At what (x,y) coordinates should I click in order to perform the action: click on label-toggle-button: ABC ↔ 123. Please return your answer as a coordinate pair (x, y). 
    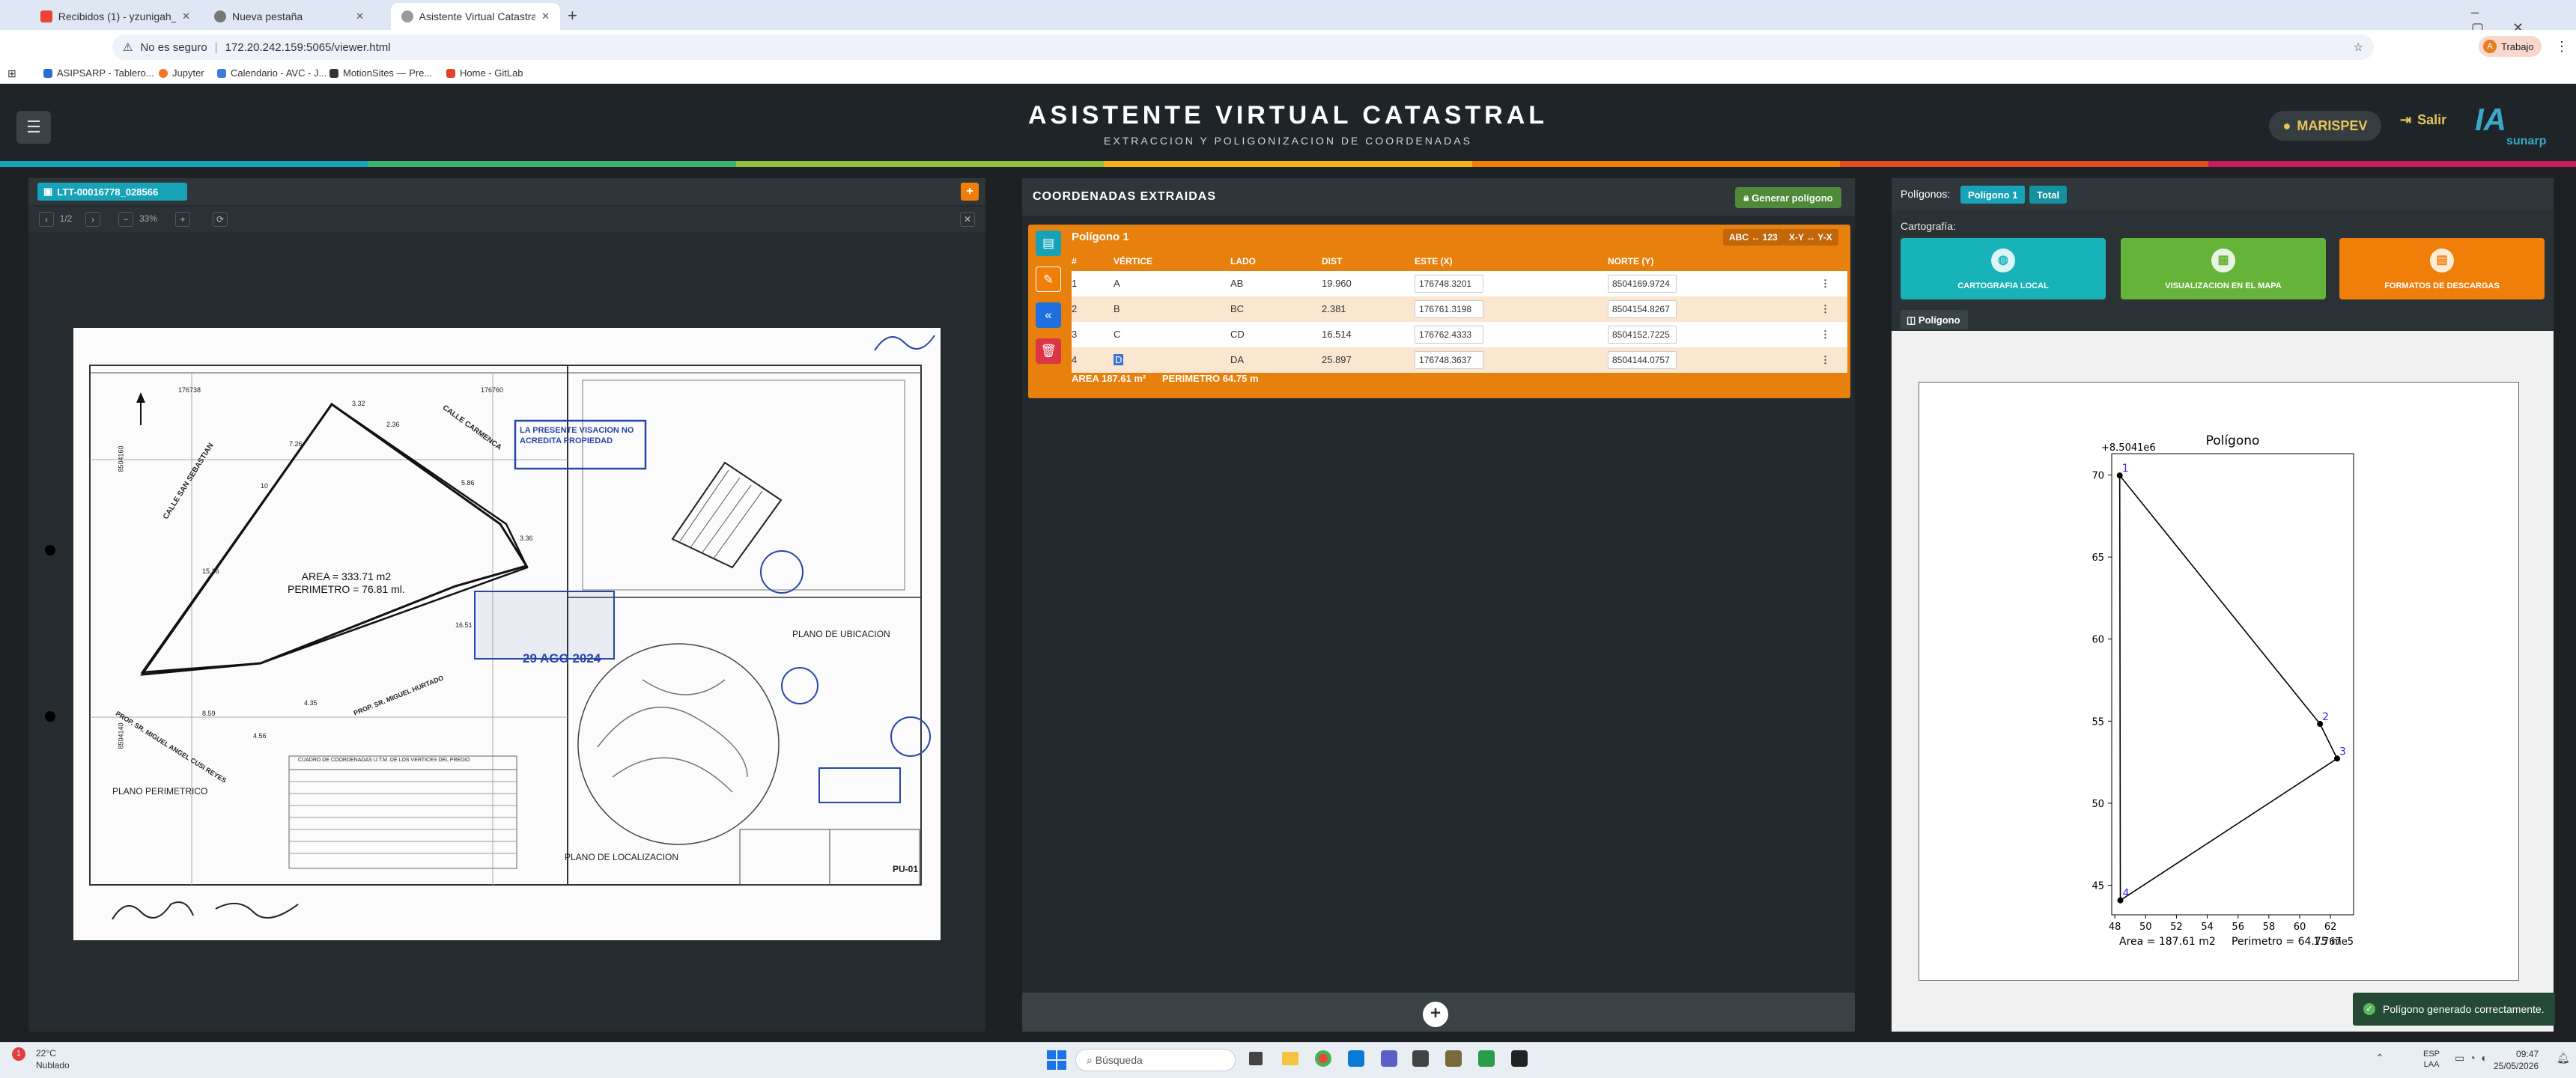
    Looking at the image, I should click on (1753, 237).